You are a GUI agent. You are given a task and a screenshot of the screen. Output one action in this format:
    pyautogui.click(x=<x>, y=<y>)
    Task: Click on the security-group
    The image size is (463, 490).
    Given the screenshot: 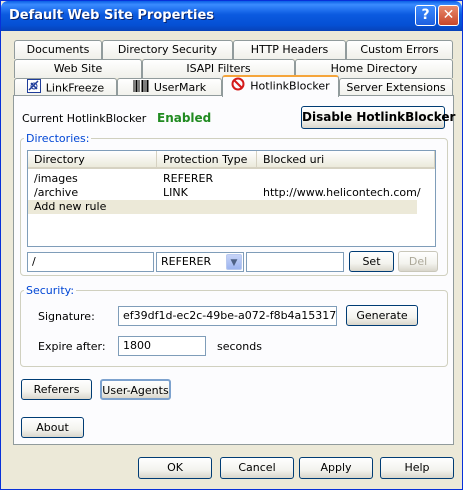 What is the action you would take?
    pyautogui.click(x=234, y=328)
    